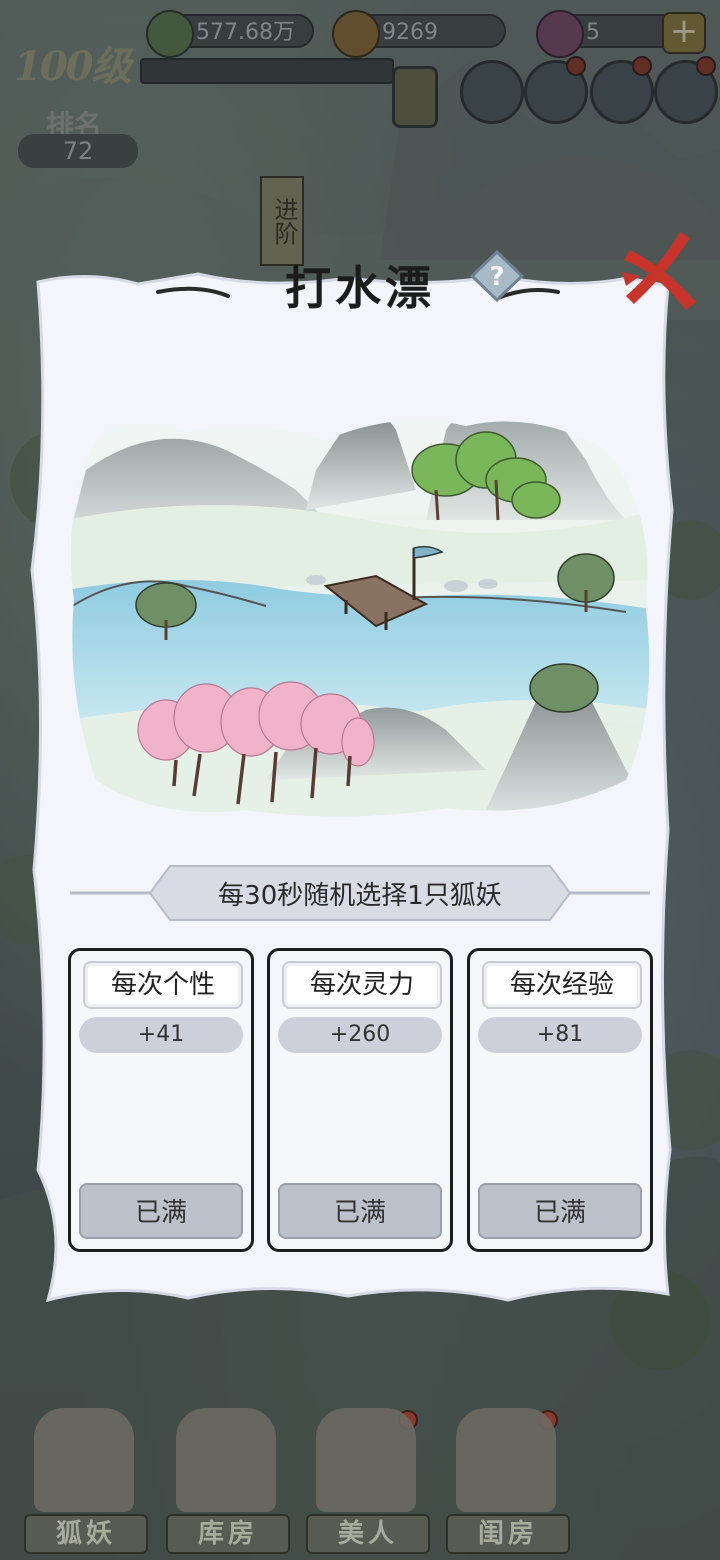  I want to click on reward-card-personality: 每次个性 +41 已满, so click(161, 1100).